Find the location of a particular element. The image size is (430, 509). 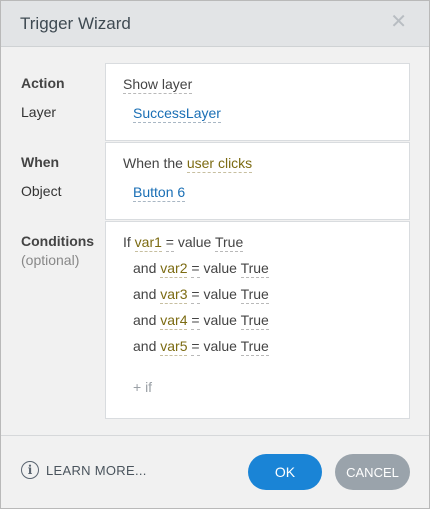

condition-variable: var4 is located at coordinates (174, 321).